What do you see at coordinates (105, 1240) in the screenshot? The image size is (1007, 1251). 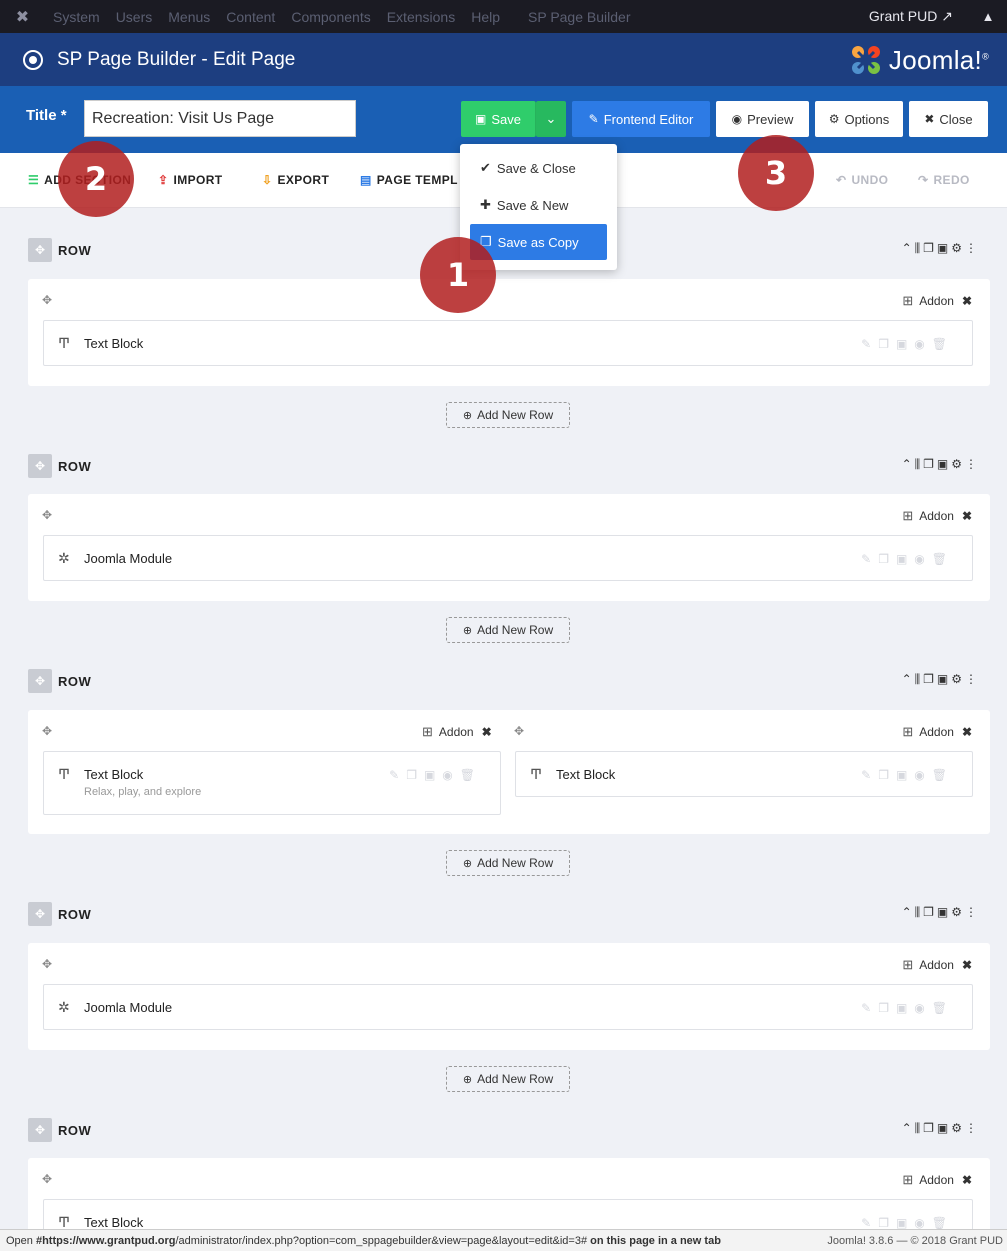 I see `status-url-host: #https://www.grantpud.org` at bounding box center [105, 1240].